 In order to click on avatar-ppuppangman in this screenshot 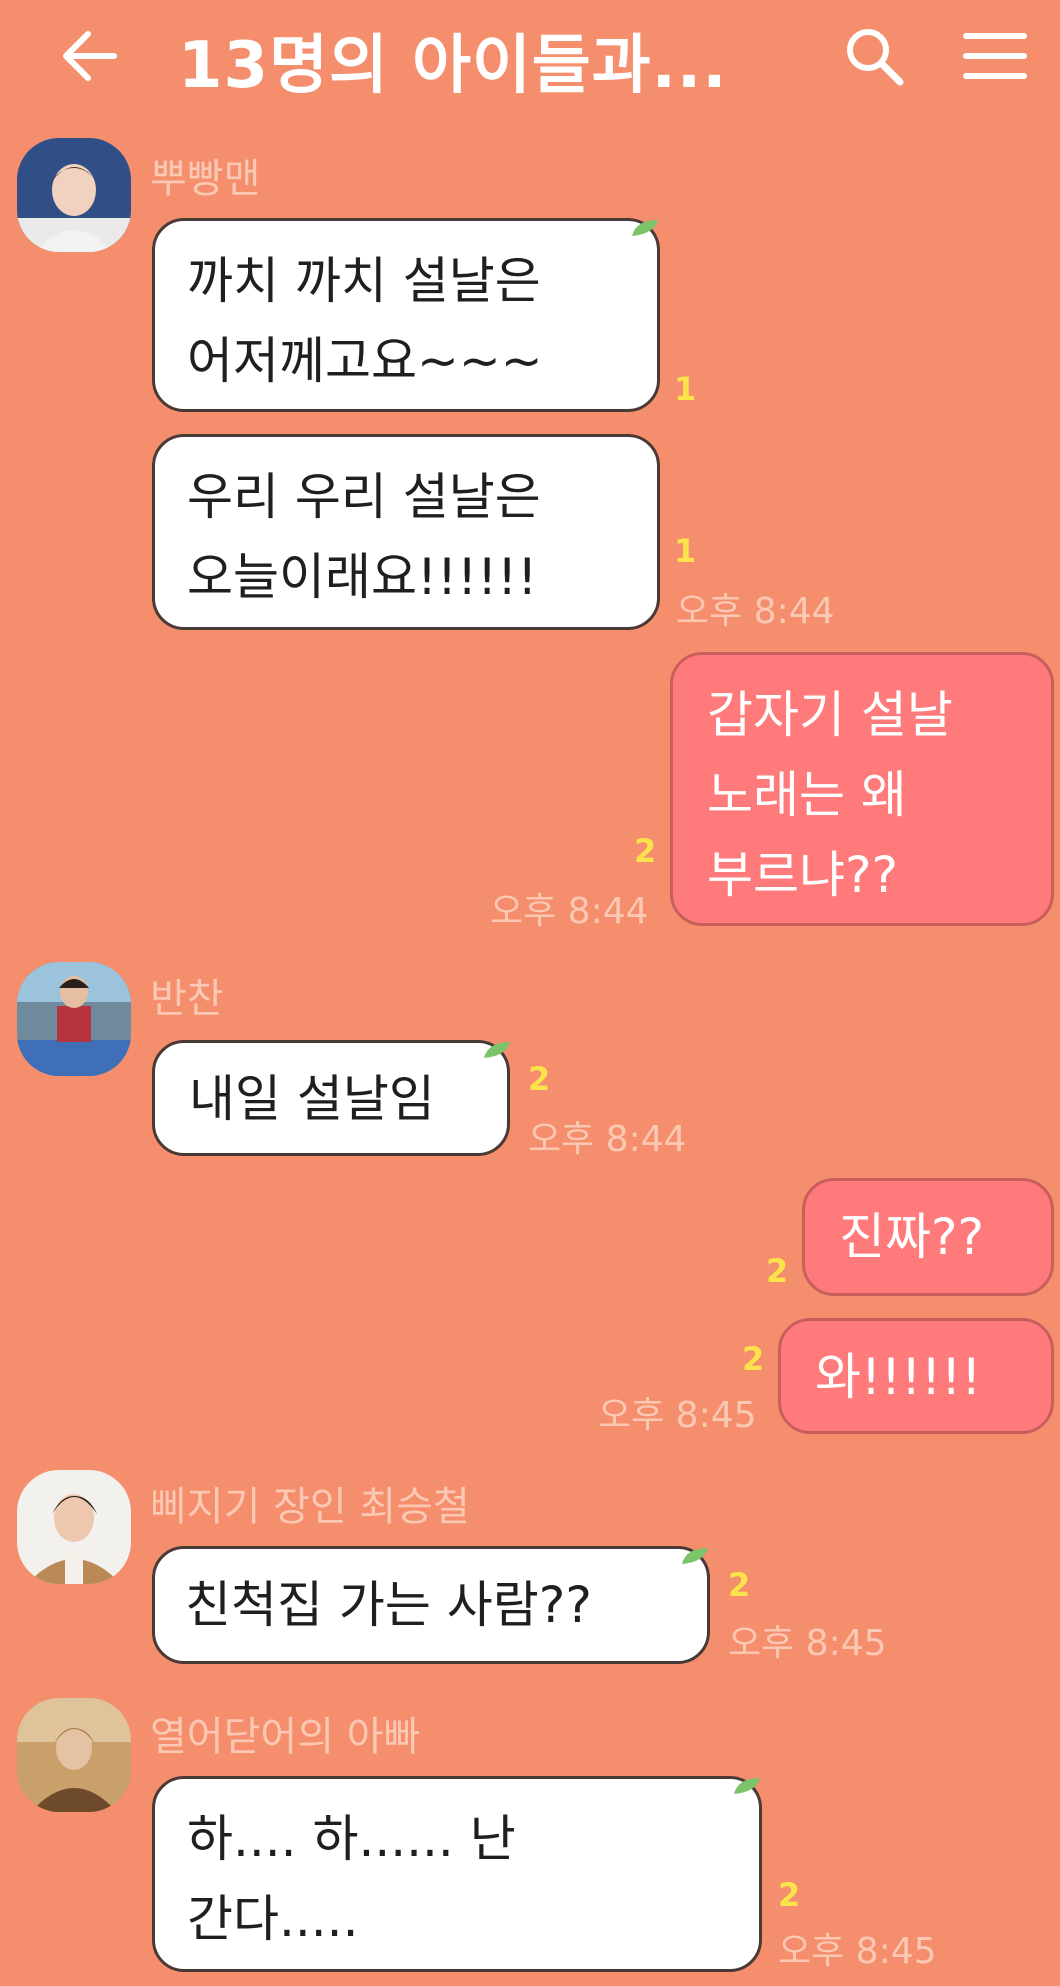, I will do `click(74, 195)`.